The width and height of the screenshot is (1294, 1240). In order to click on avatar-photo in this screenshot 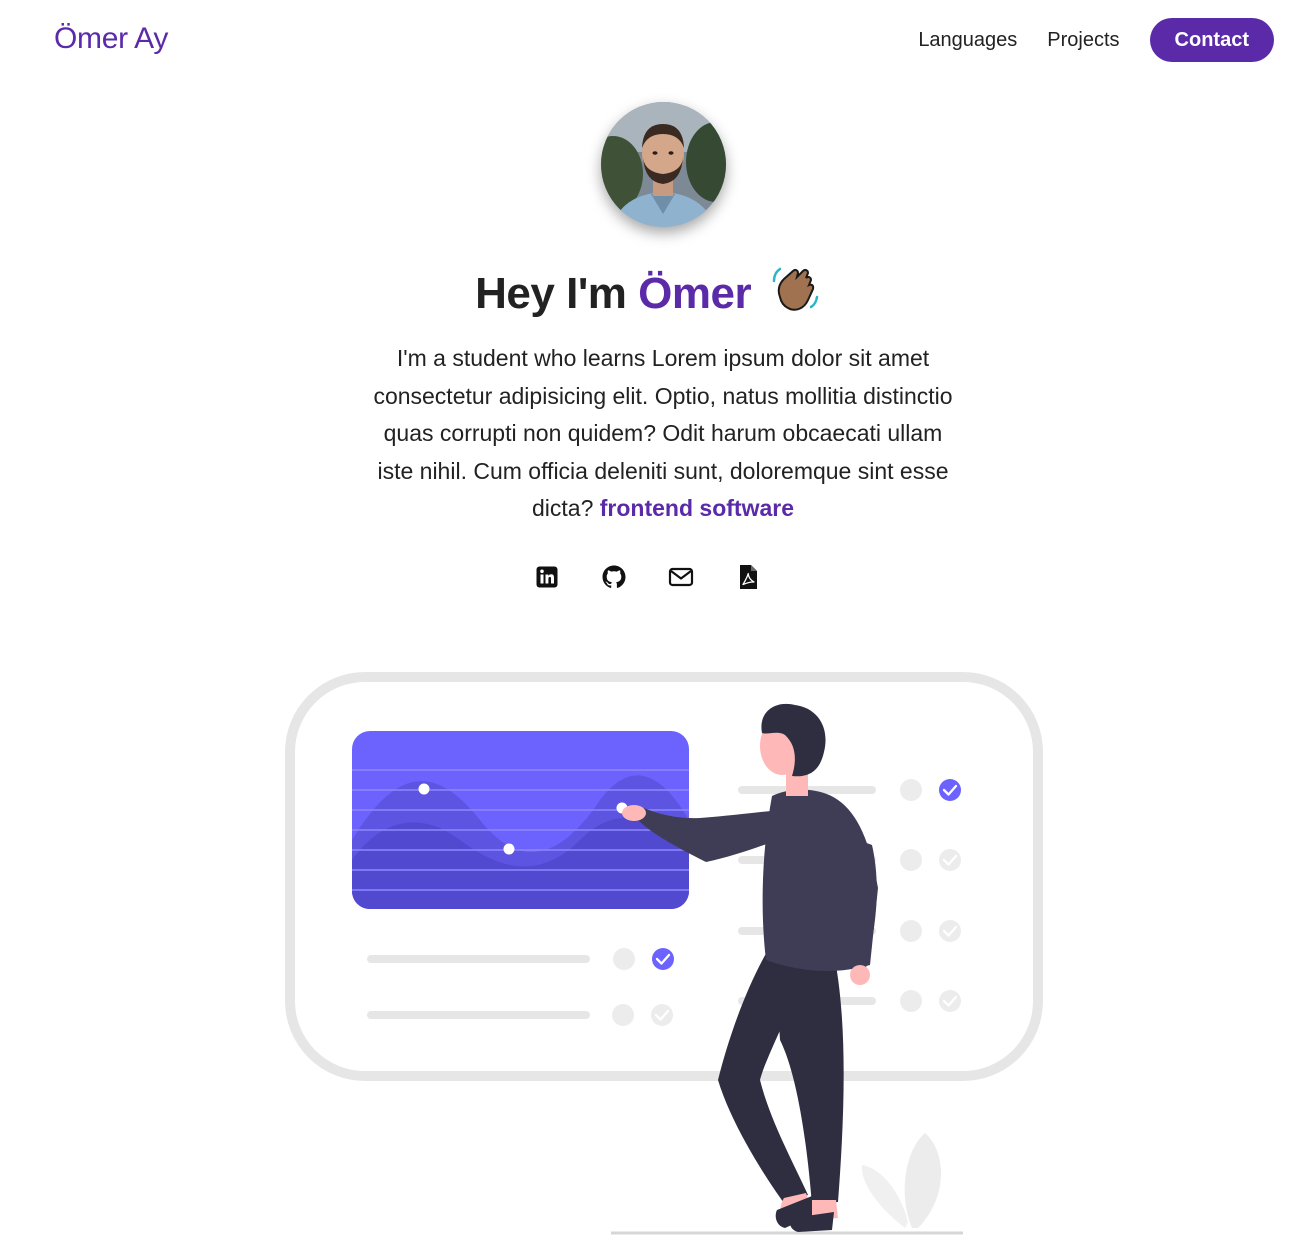, I will do `click(663, 164)`.